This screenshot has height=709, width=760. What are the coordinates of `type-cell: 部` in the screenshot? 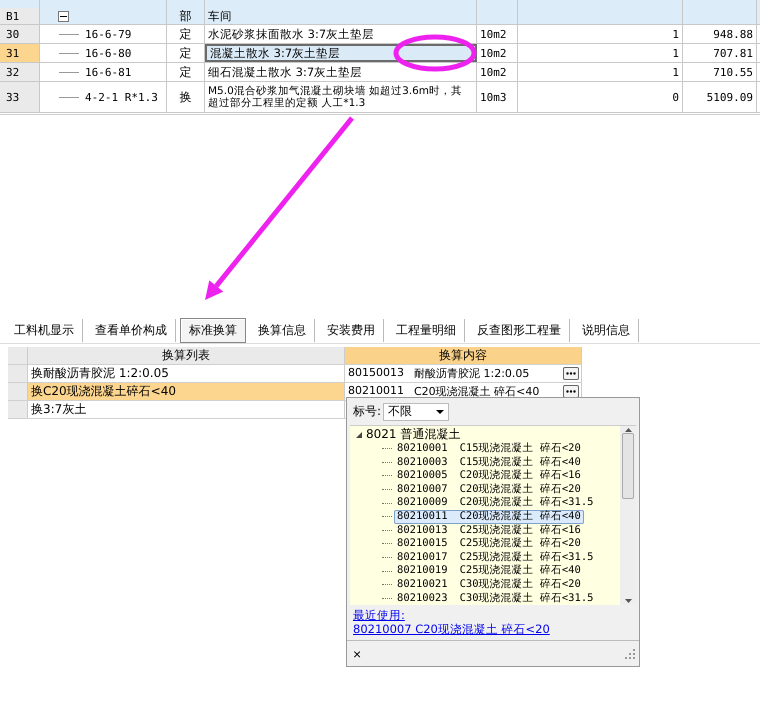 It's located at (186, 16).